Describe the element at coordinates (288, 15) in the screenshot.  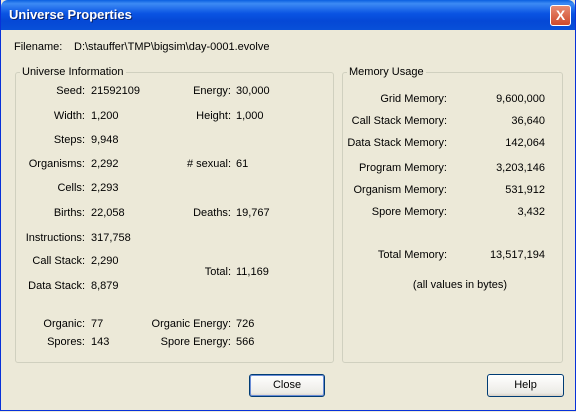
I see `title-bar: Universe Properties X` at that location.